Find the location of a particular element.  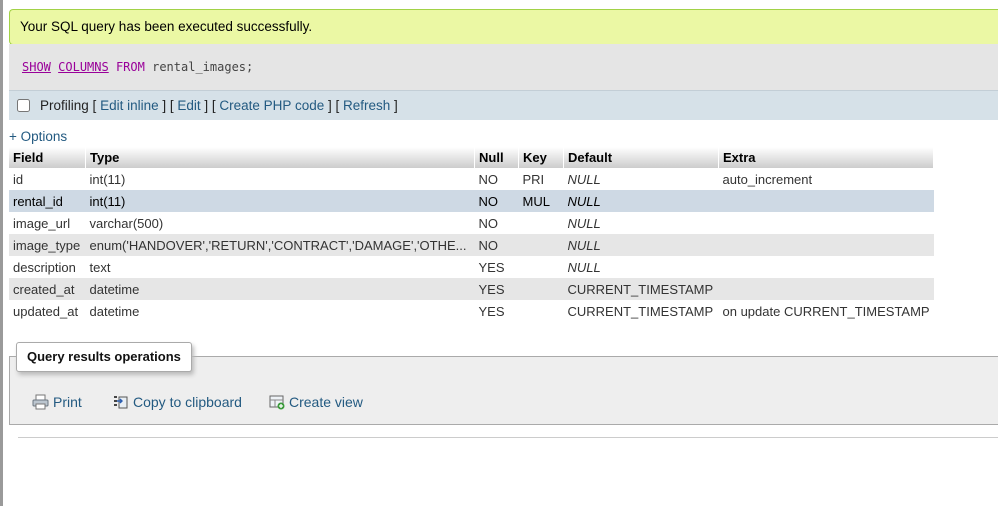

sql-keyword-columns: COLUMNS is located at coordinates (83, 67).